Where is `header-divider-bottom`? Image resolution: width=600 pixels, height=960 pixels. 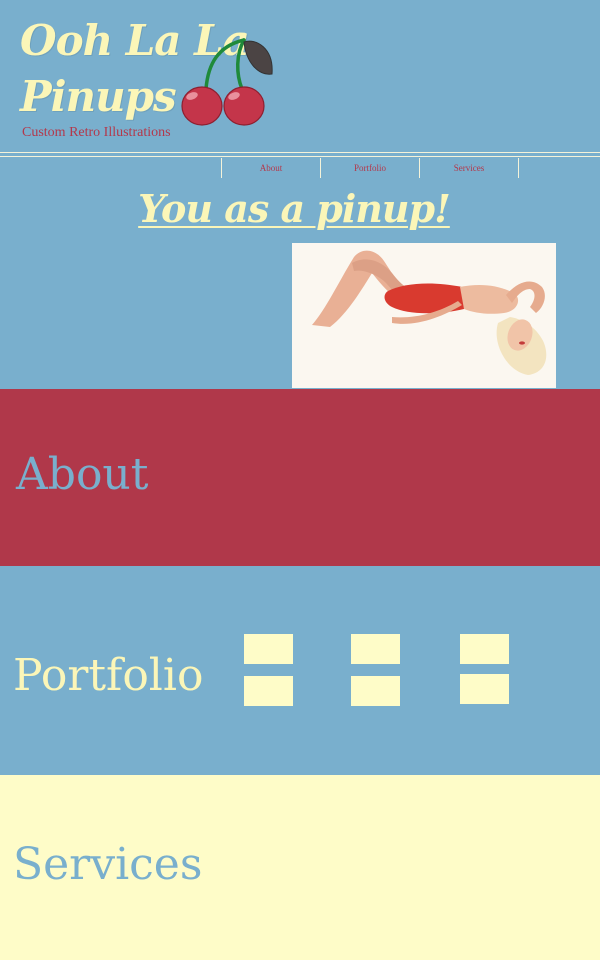
header-divider-bottom is located at coordinates (300, 156).